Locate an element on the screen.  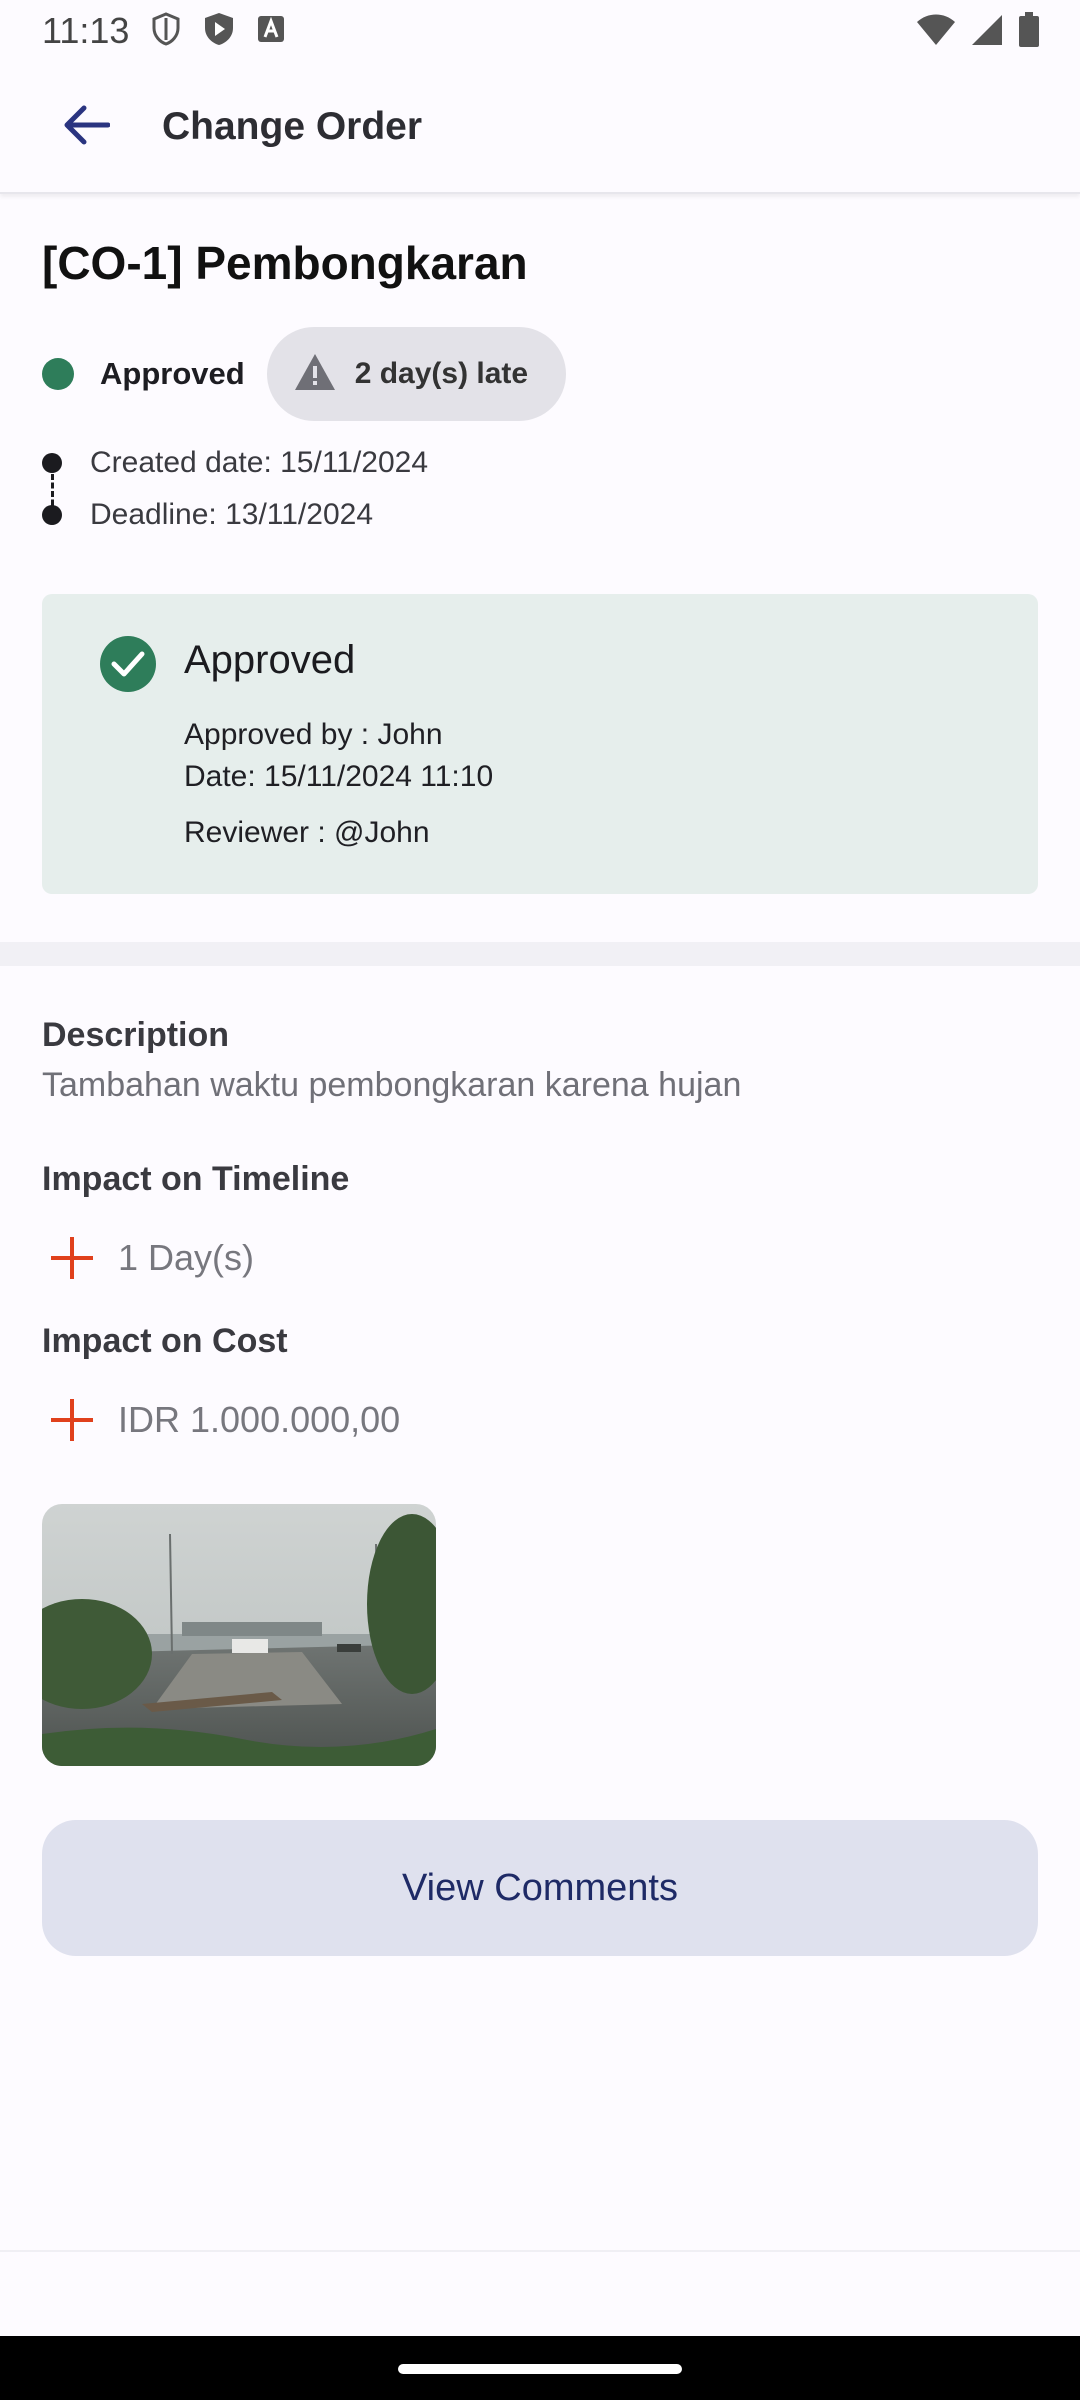
home-gesture-handle is located at coordinates (540, 2369).